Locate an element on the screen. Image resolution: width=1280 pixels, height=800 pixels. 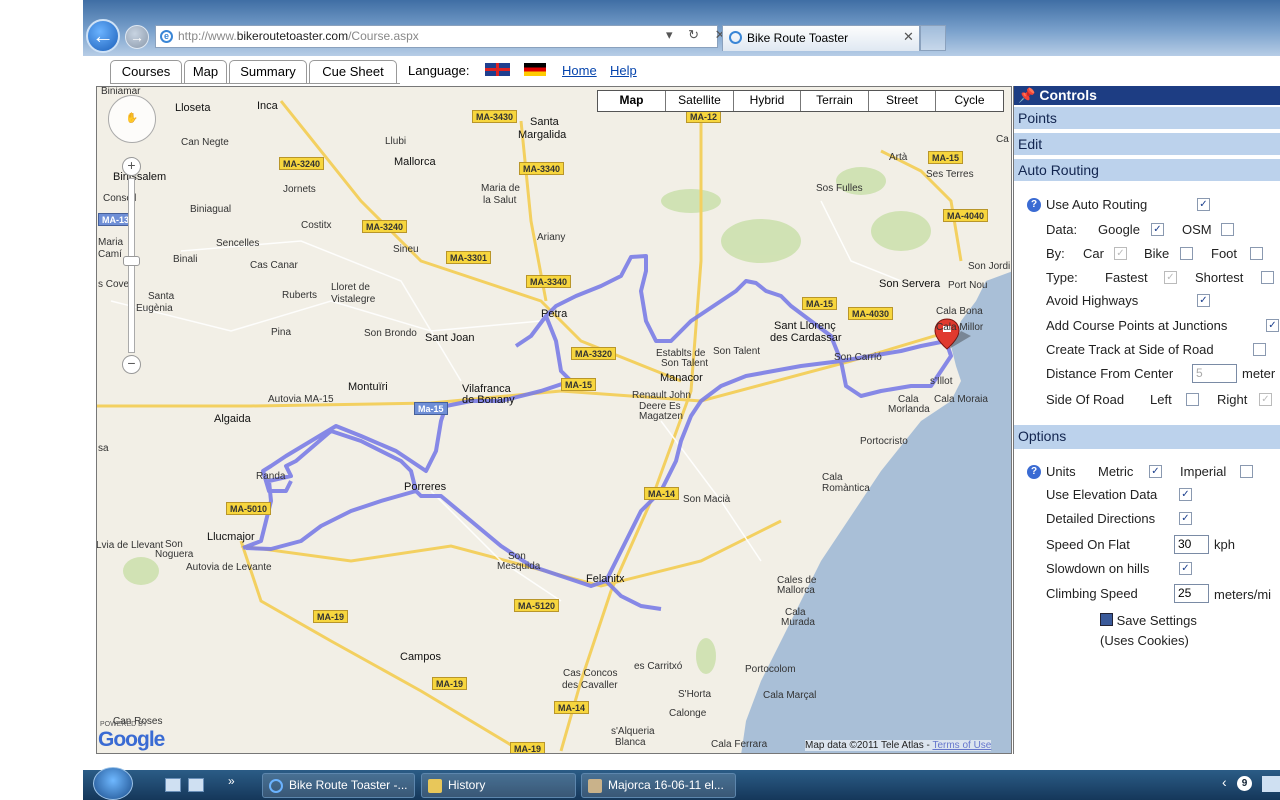
add-course-points-checkbox: ✓ is located at coordinates (1272, 325).